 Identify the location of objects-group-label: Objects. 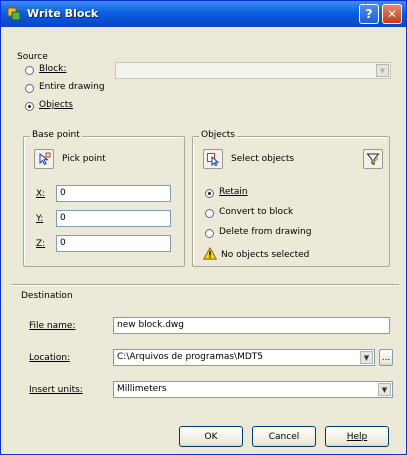
(218, 135).